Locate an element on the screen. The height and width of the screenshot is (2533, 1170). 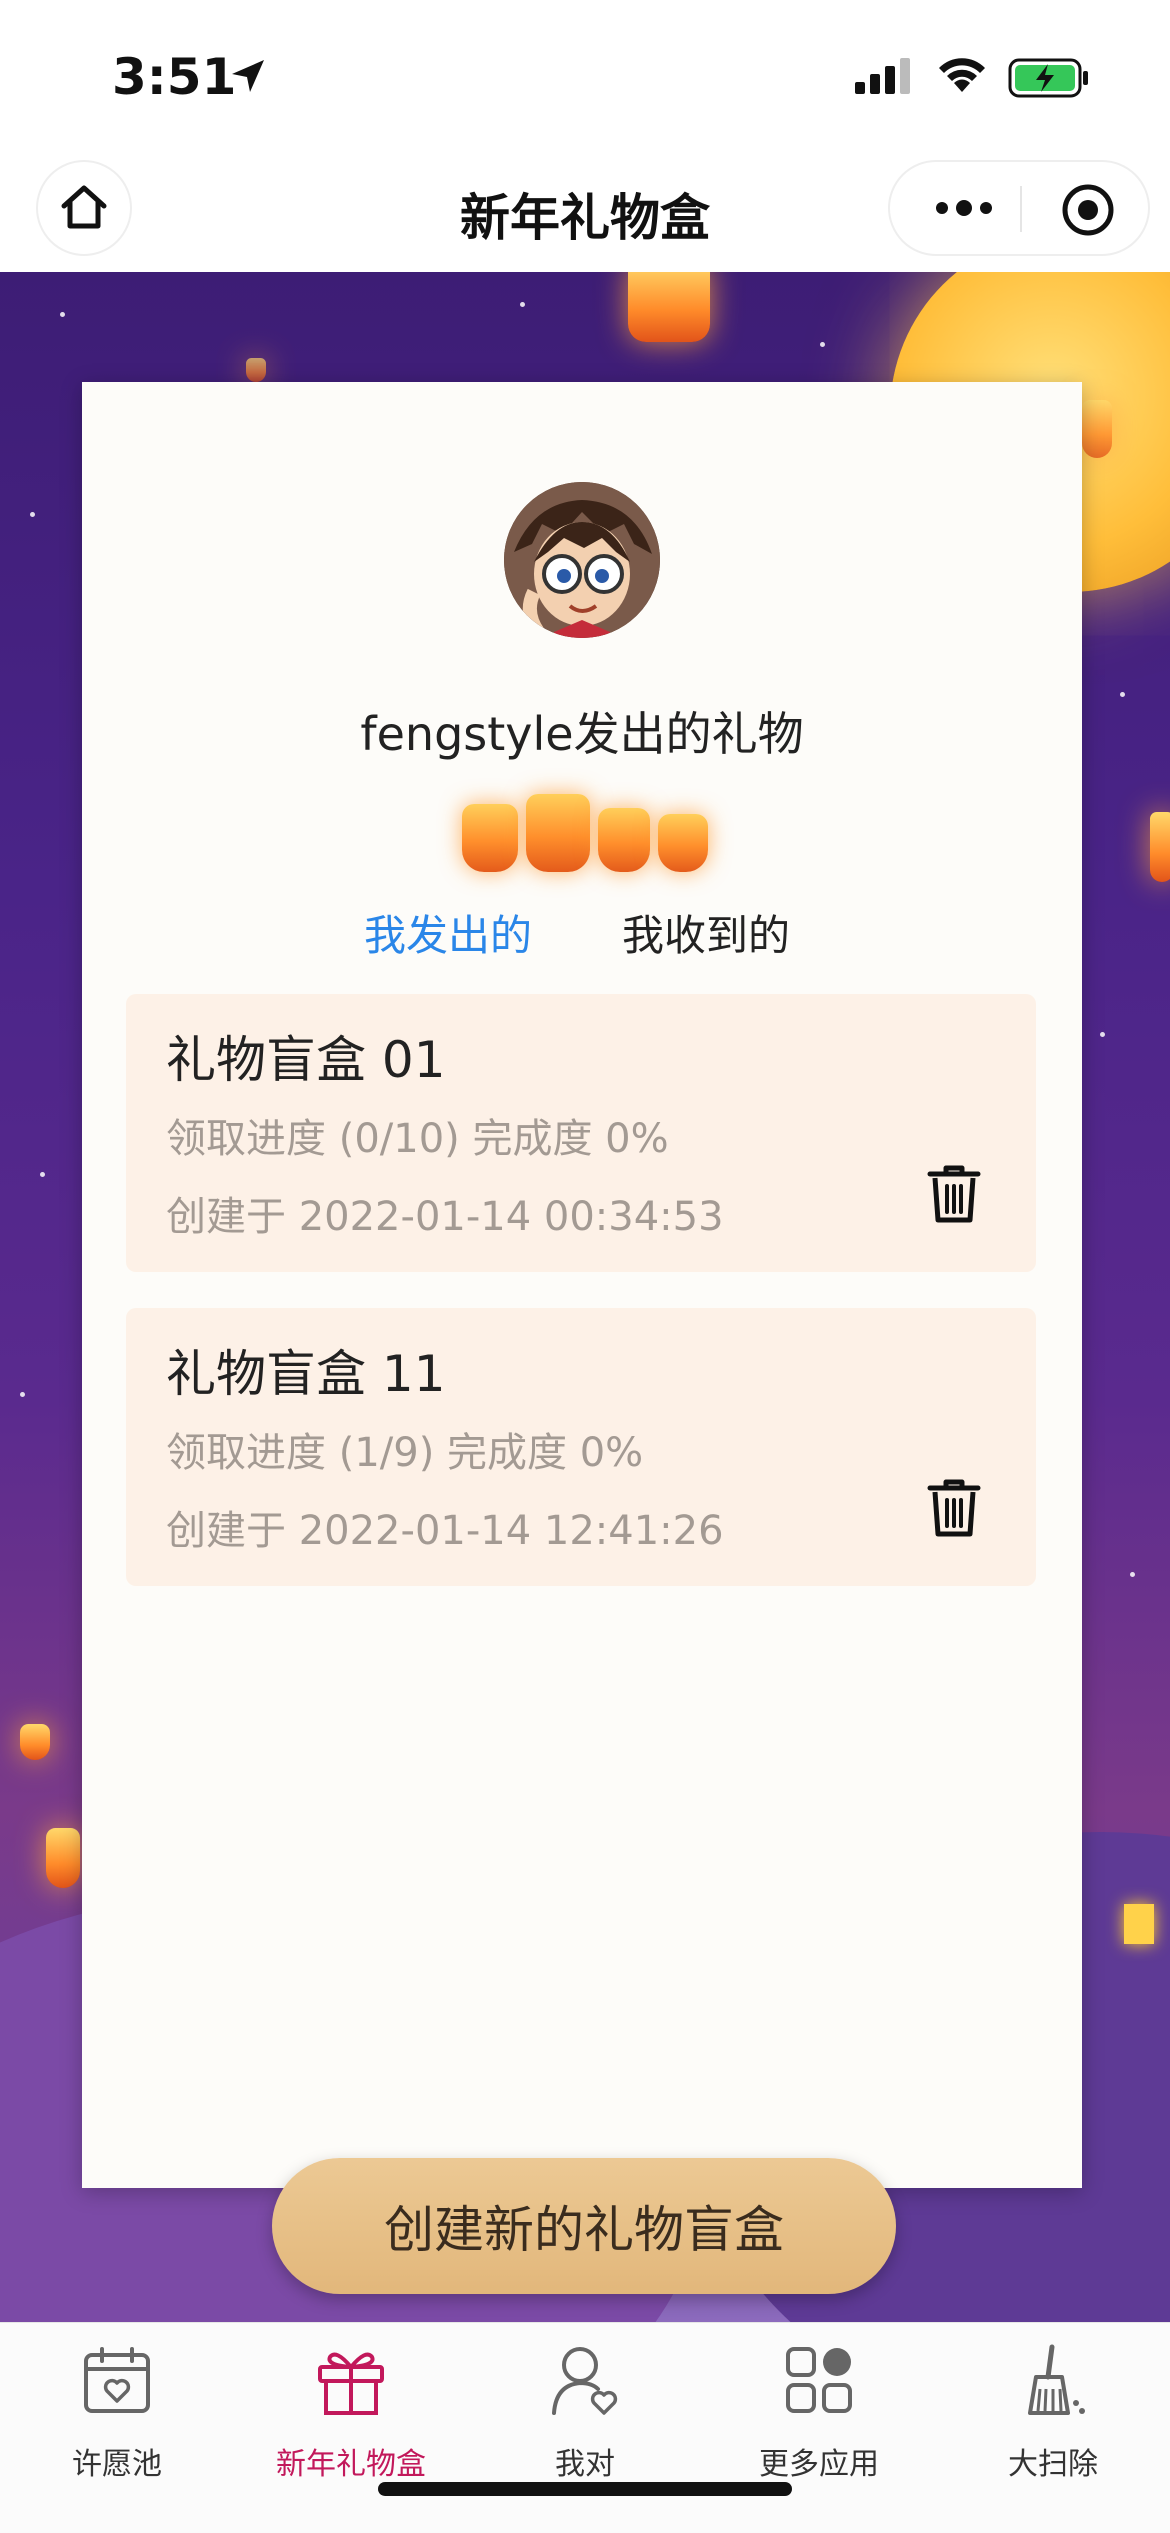
wifi-icon is located at coordinates (962, 75).